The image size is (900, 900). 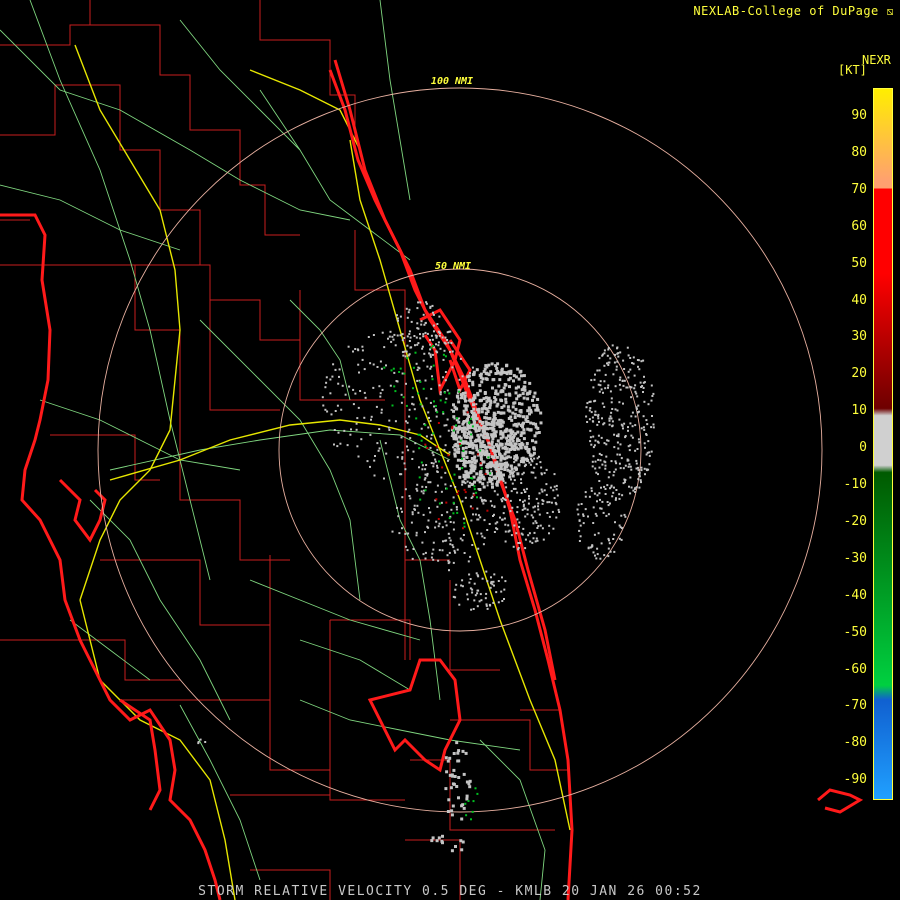 I want to click on color-scale-tick-label: -20, so click(x=855, y=521).